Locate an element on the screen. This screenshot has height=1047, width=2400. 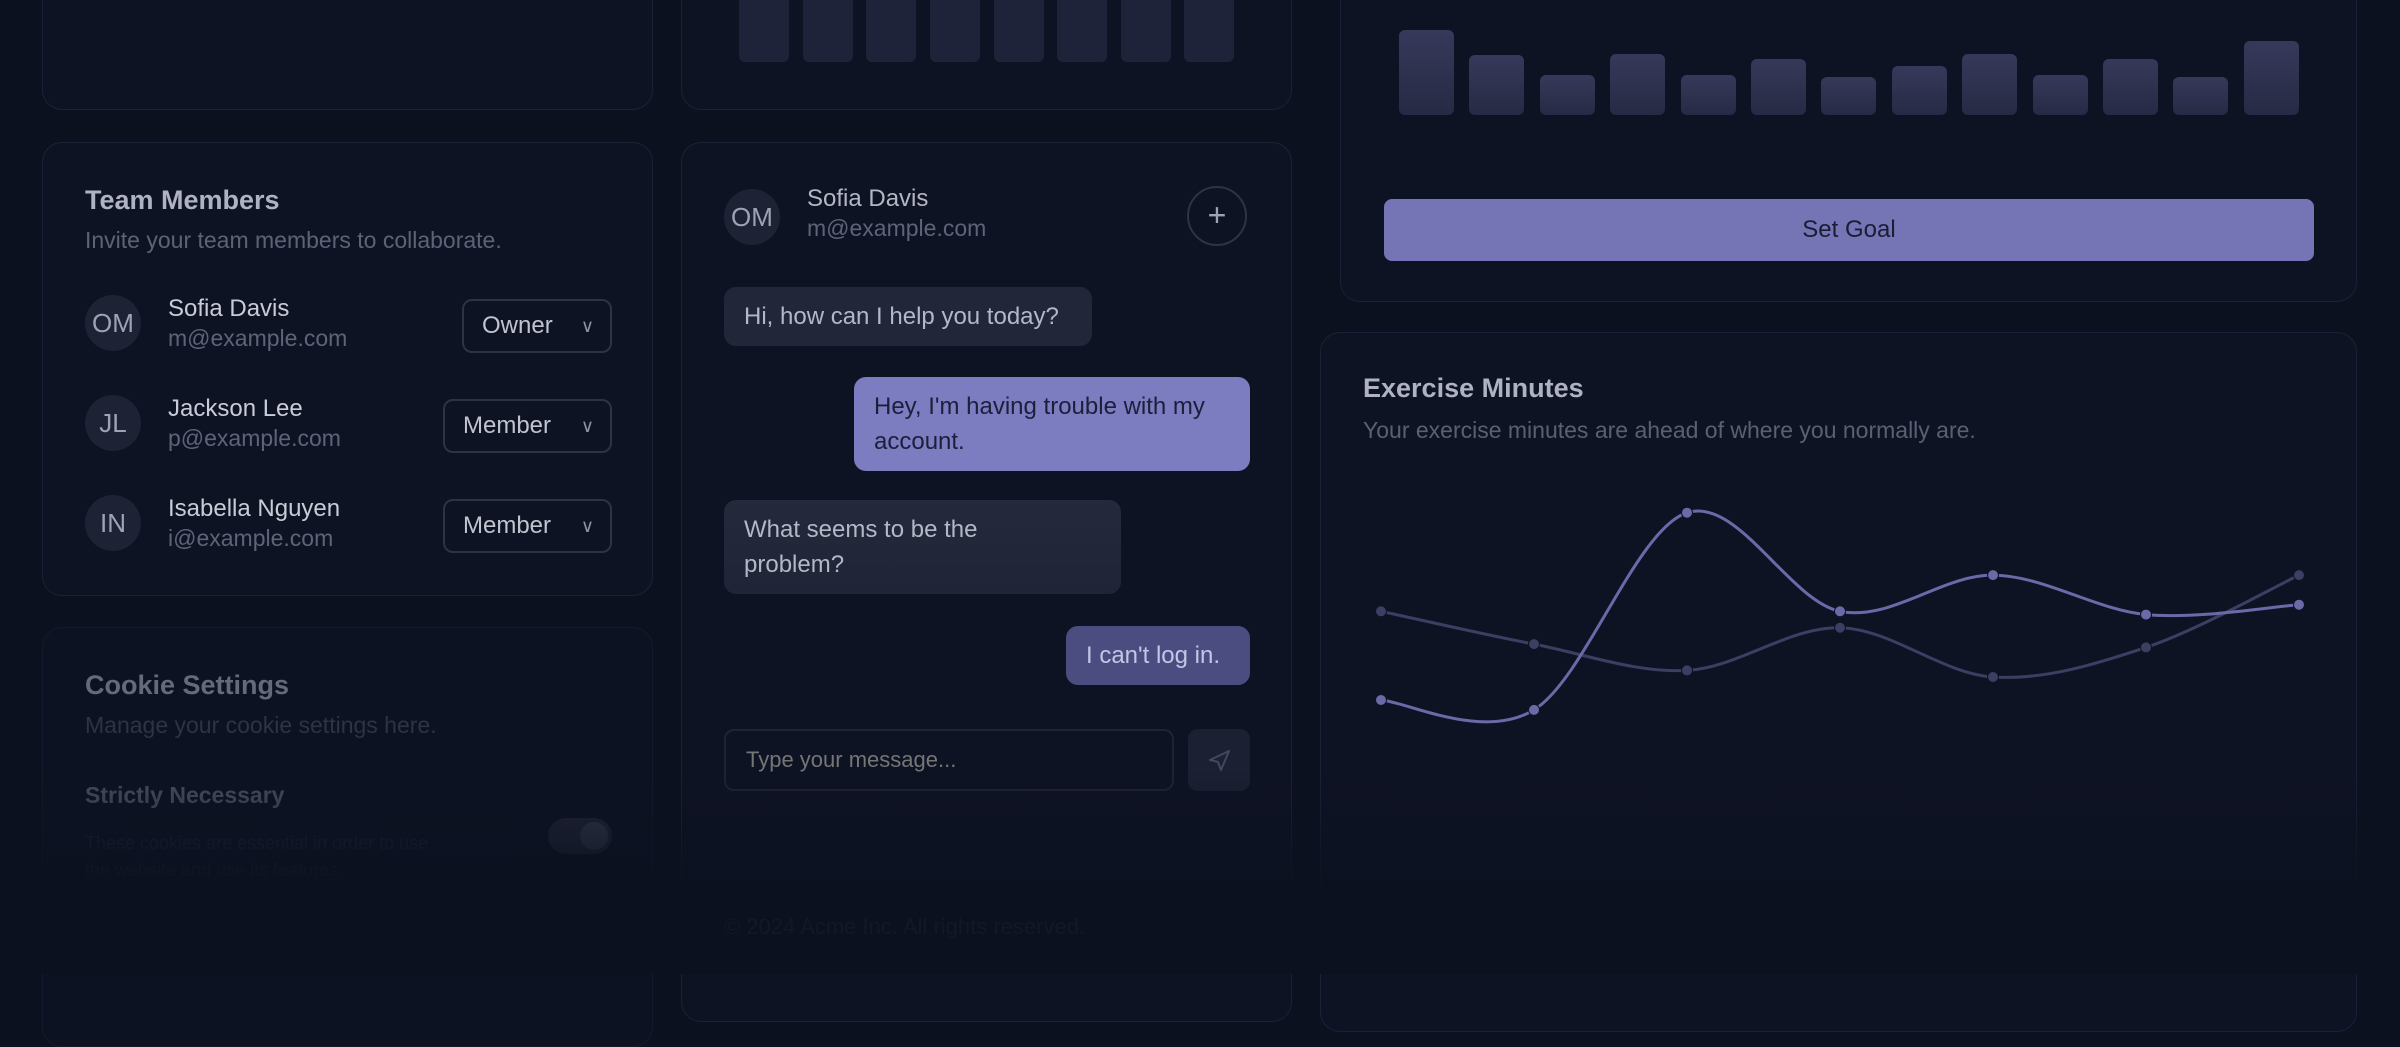
plus-icon: + is located at coordinates (1217, 215).